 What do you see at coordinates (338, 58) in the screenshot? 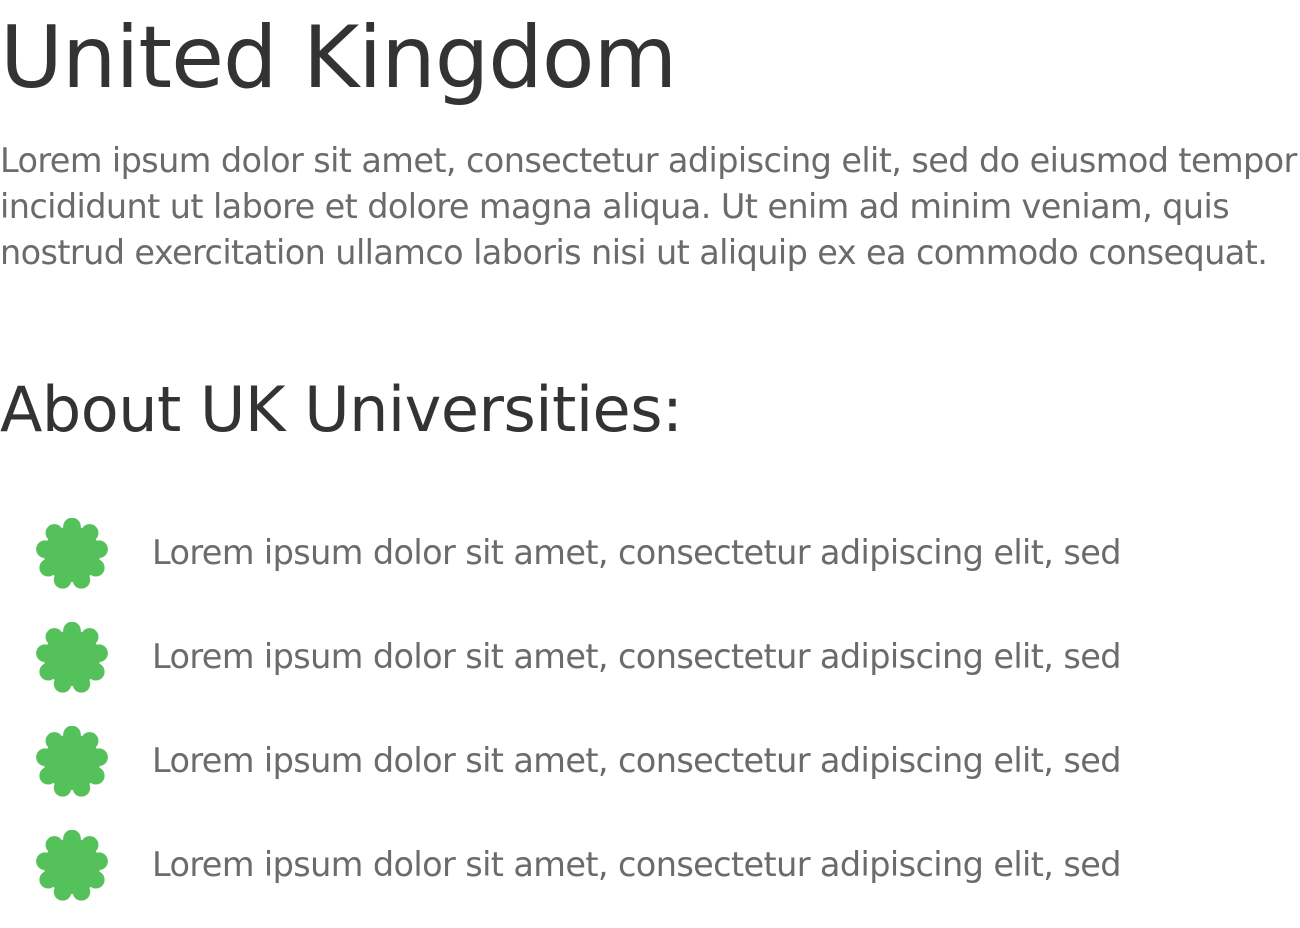
I see `page-title: United Kingdom` at bounding box center [338, 58].